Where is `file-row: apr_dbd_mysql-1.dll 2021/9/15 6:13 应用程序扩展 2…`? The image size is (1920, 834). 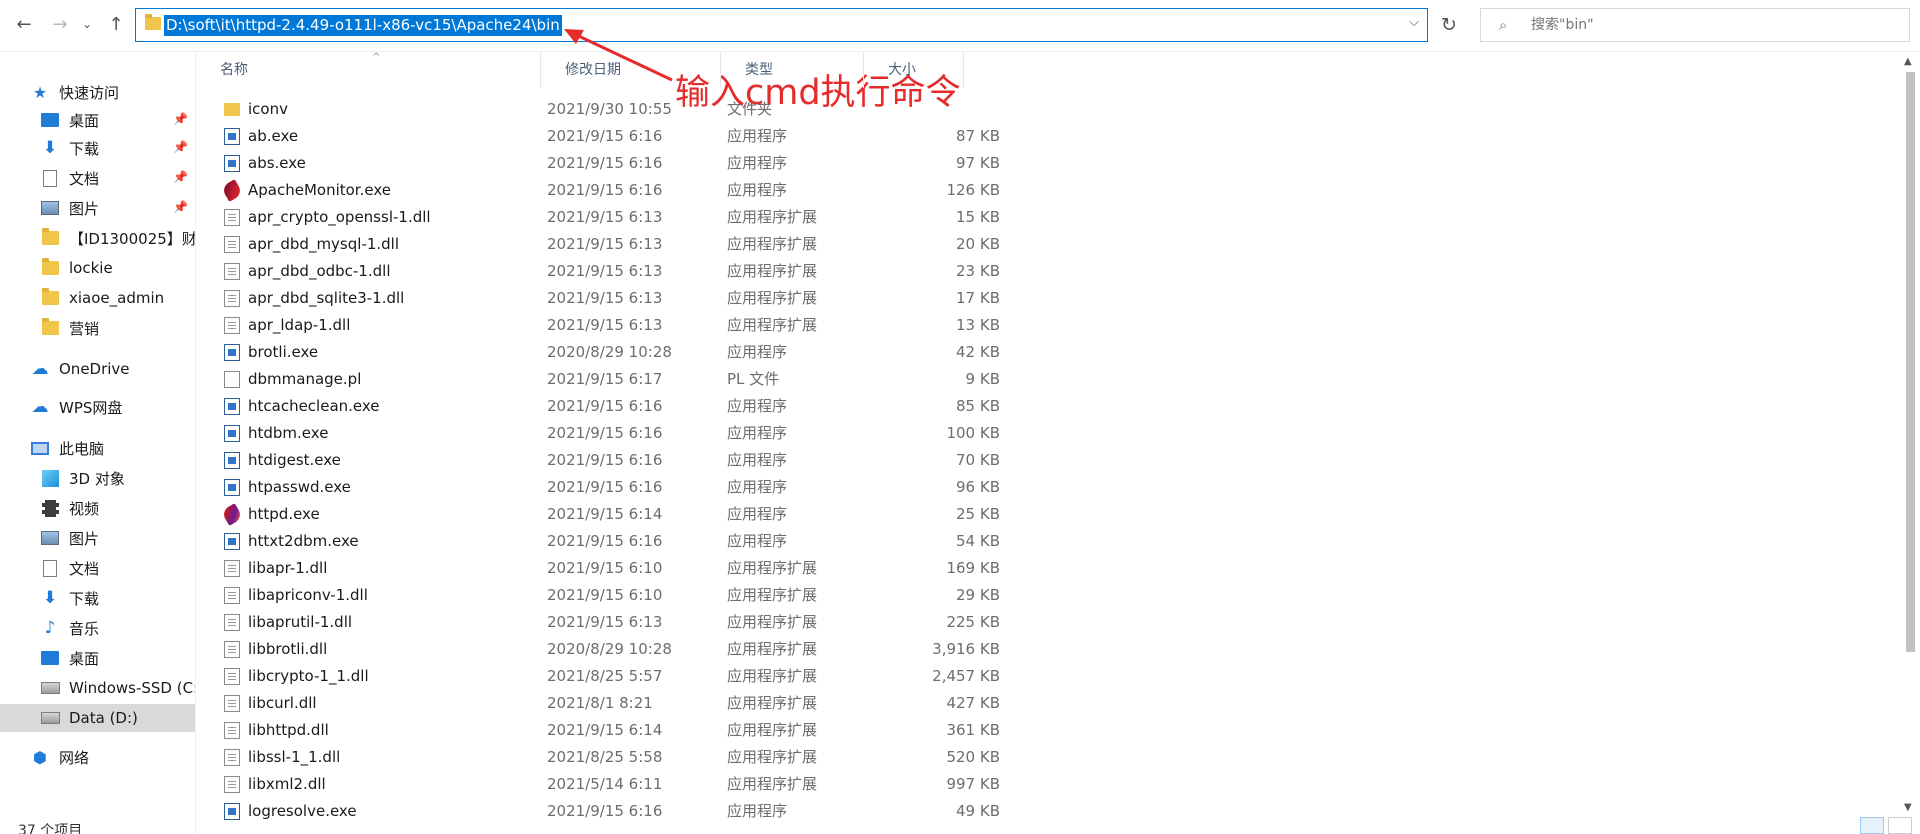 file-row: apr_dbd_mysql-1.dll 2021/9/15 6:13 应用程序扩展 2… is located at coordinates (1046, 244).